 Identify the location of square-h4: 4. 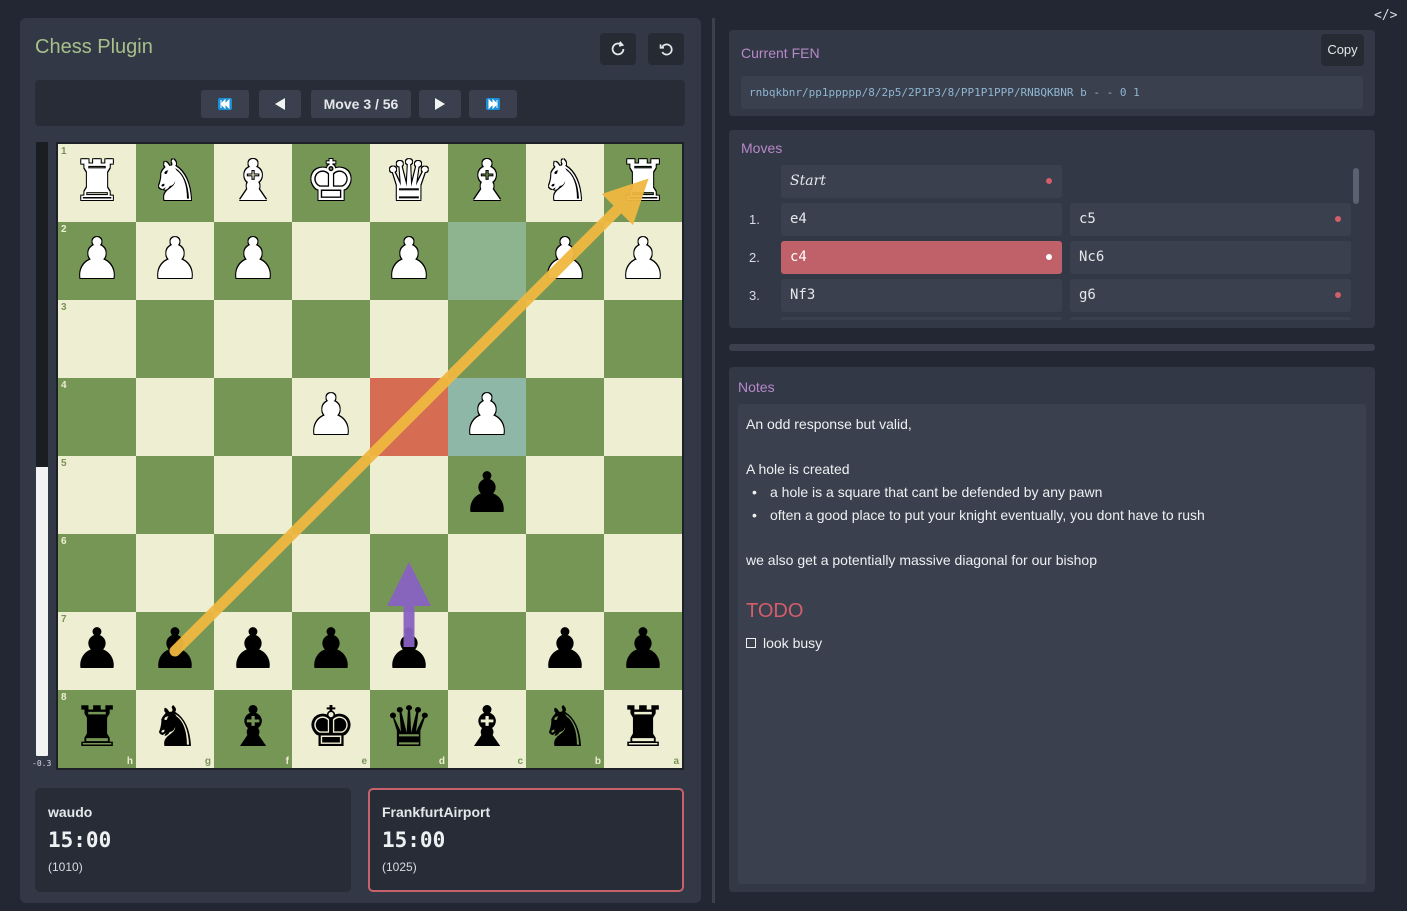
(97, 417).